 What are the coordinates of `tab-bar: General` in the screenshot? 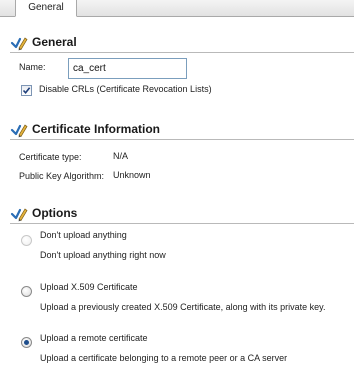 It's located at (177, 8).